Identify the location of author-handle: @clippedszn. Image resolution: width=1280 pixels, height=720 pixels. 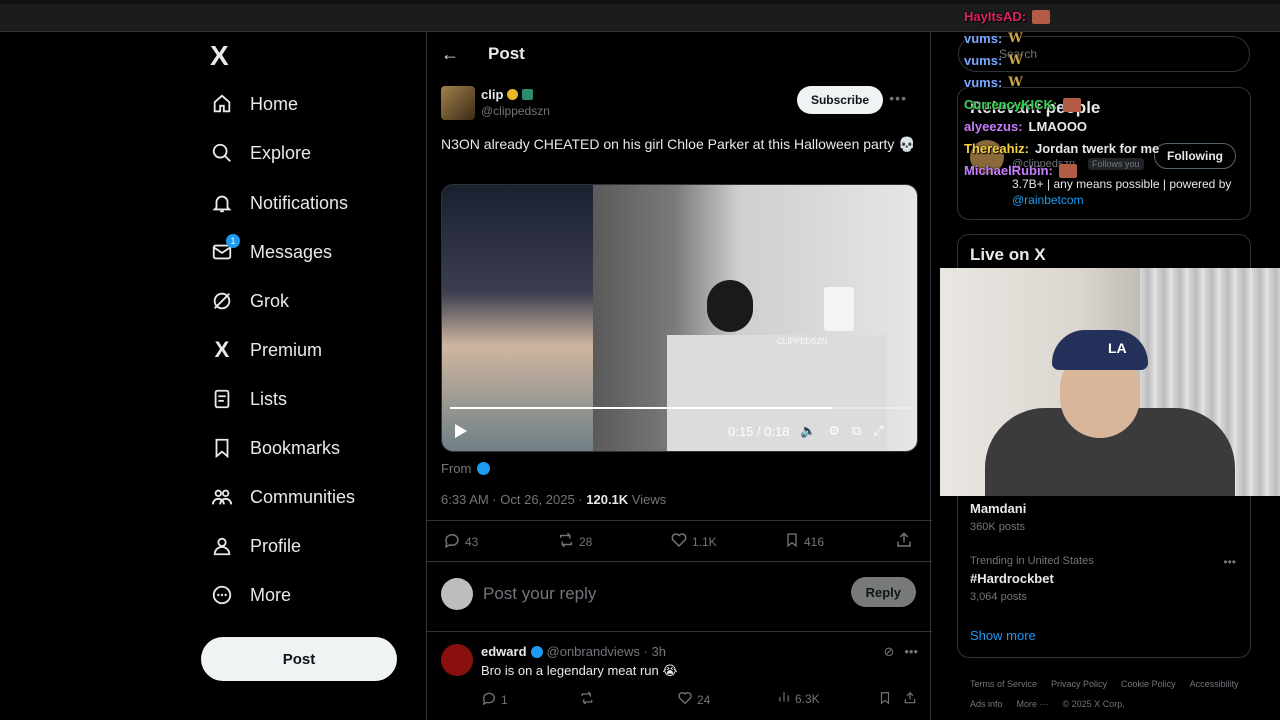
(515, 111).